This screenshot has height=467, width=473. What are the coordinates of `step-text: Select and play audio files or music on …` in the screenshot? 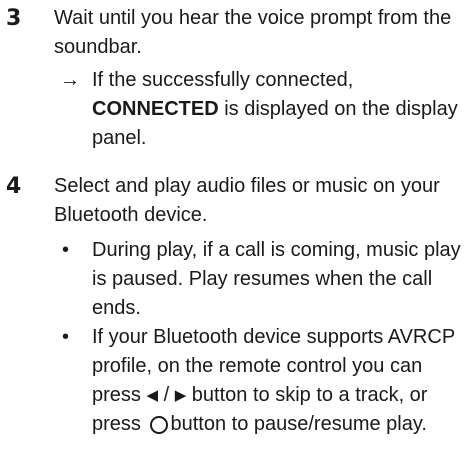 It's located at (247, 200).